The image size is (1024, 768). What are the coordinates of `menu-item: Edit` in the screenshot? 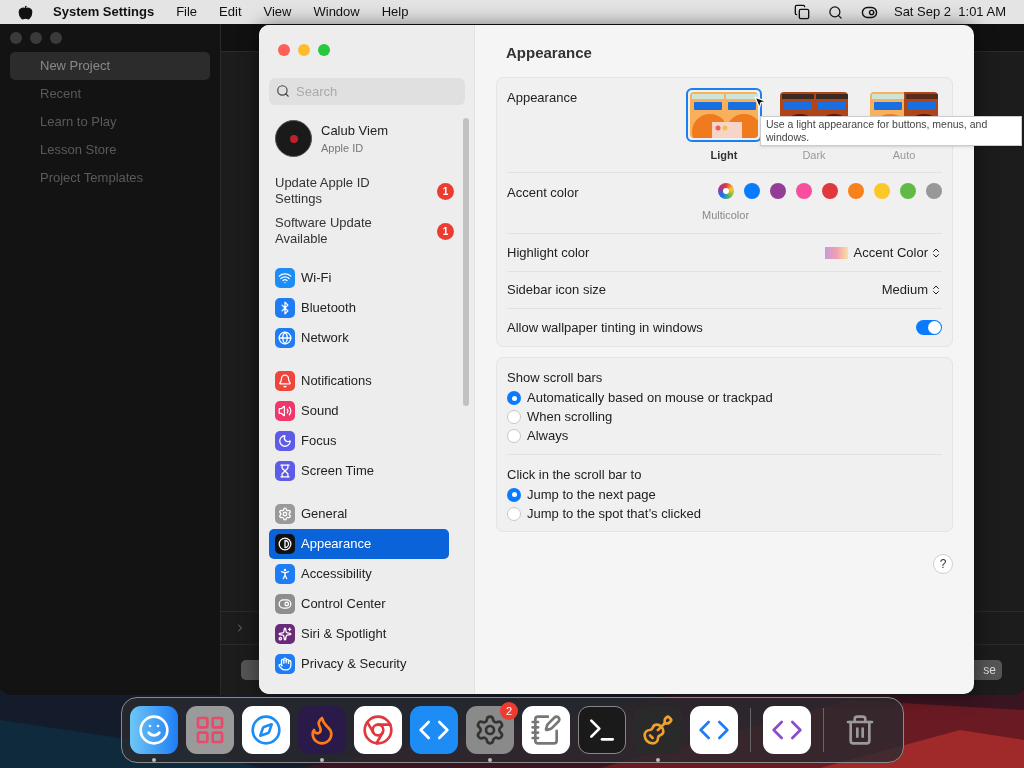 It's located at (230, 12).